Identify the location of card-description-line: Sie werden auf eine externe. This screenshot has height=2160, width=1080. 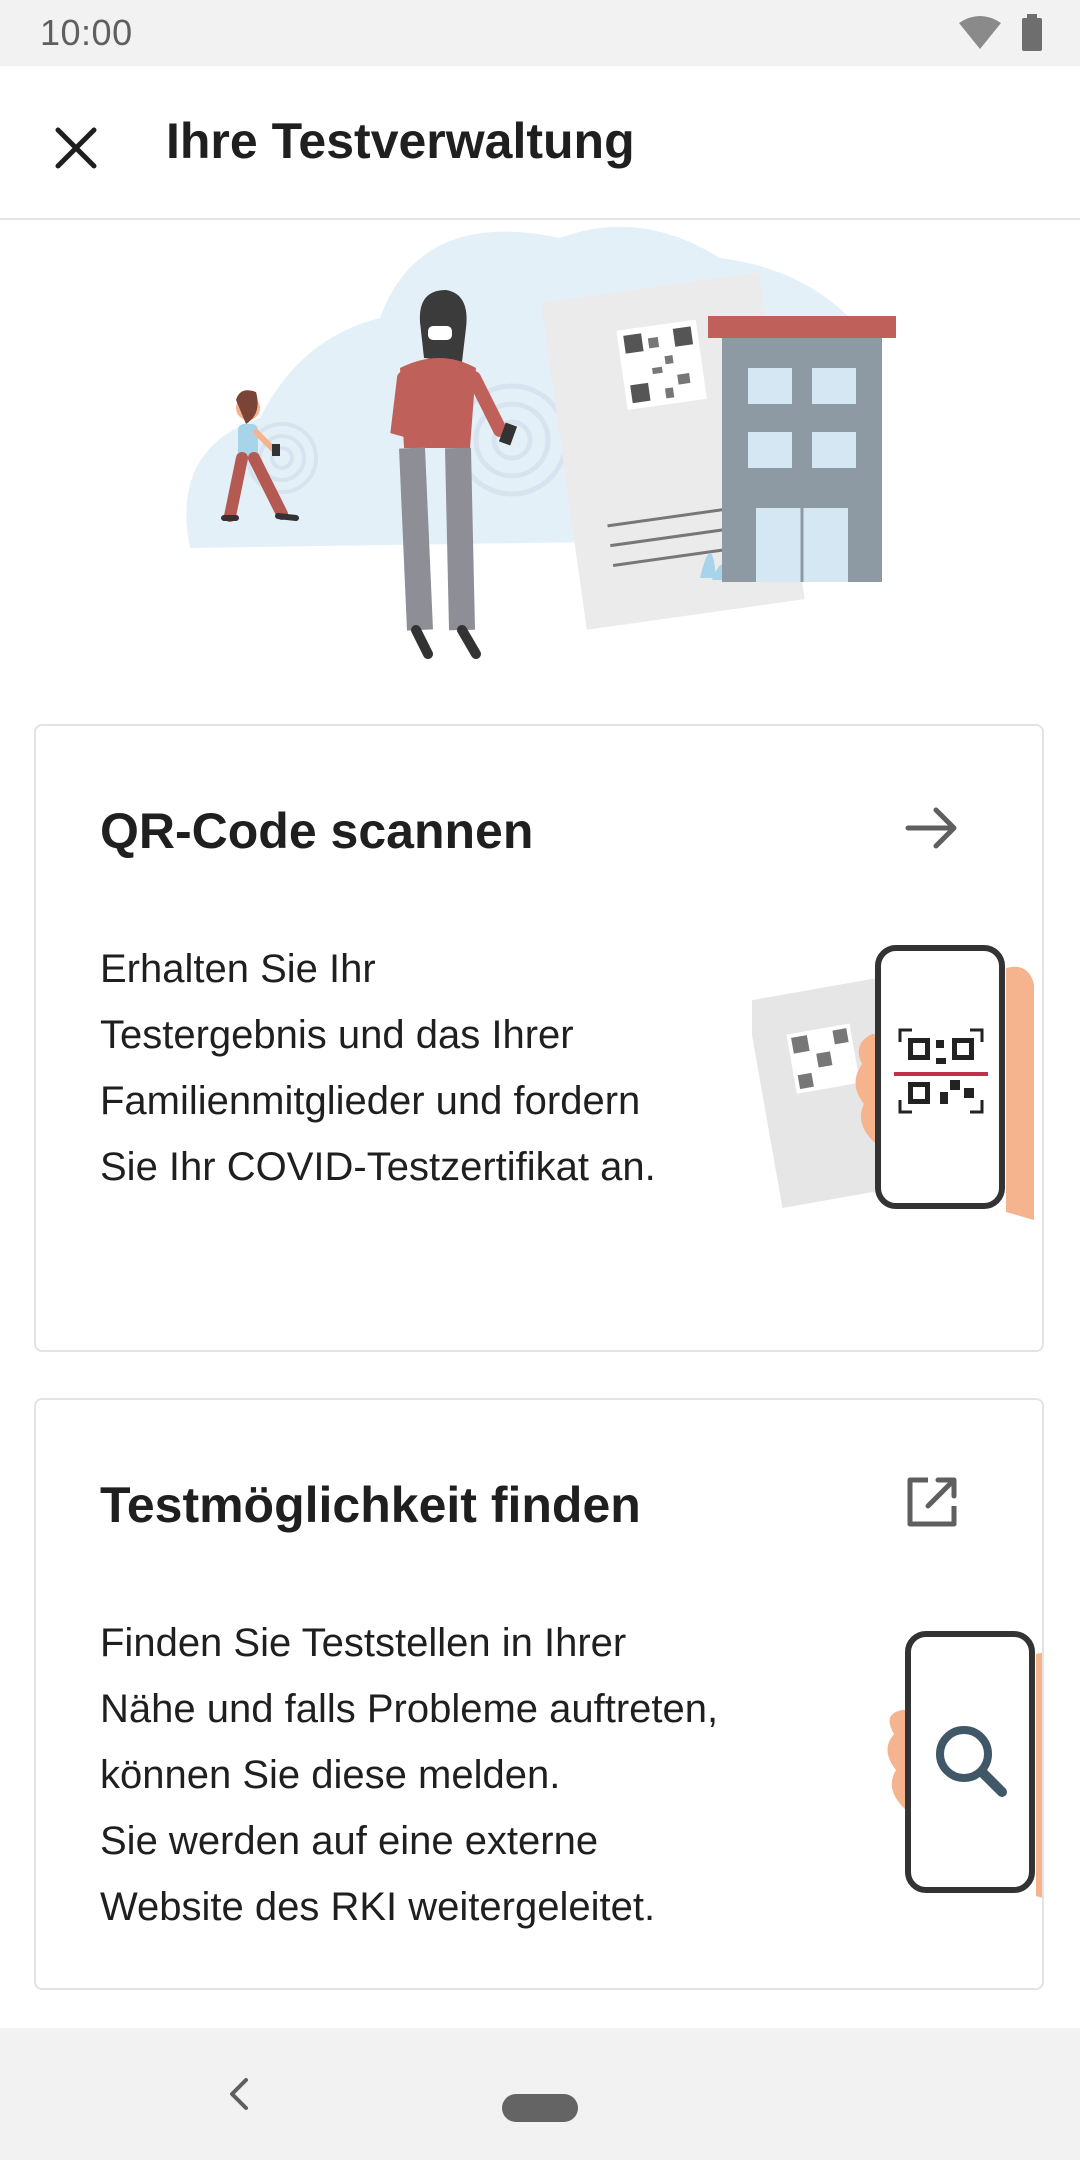
(349, 1841).